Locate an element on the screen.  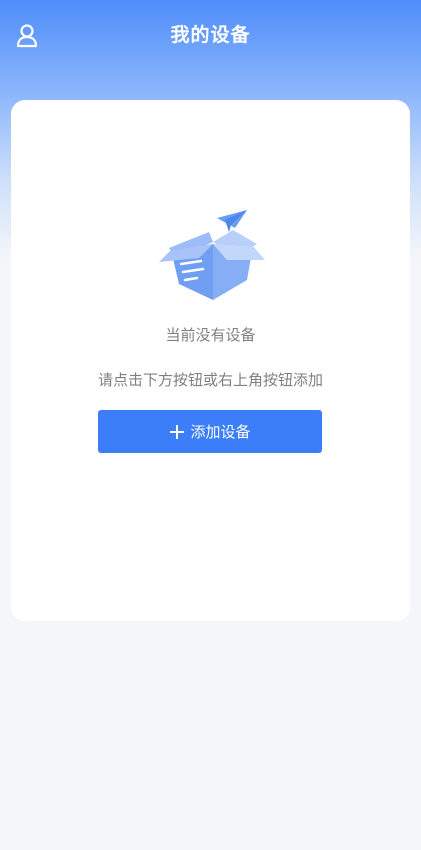
page-title: 我的设备 is located at coordinates (210, 35).